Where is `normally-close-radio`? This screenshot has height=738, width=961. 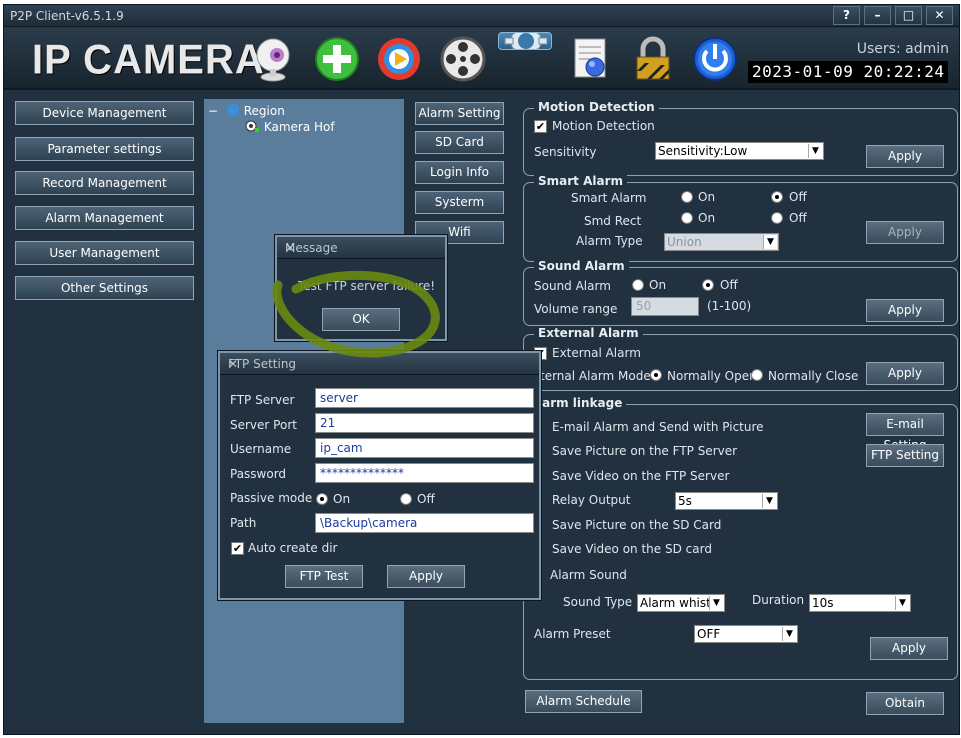
normally-close-radio is located at coordinates (757, 375).